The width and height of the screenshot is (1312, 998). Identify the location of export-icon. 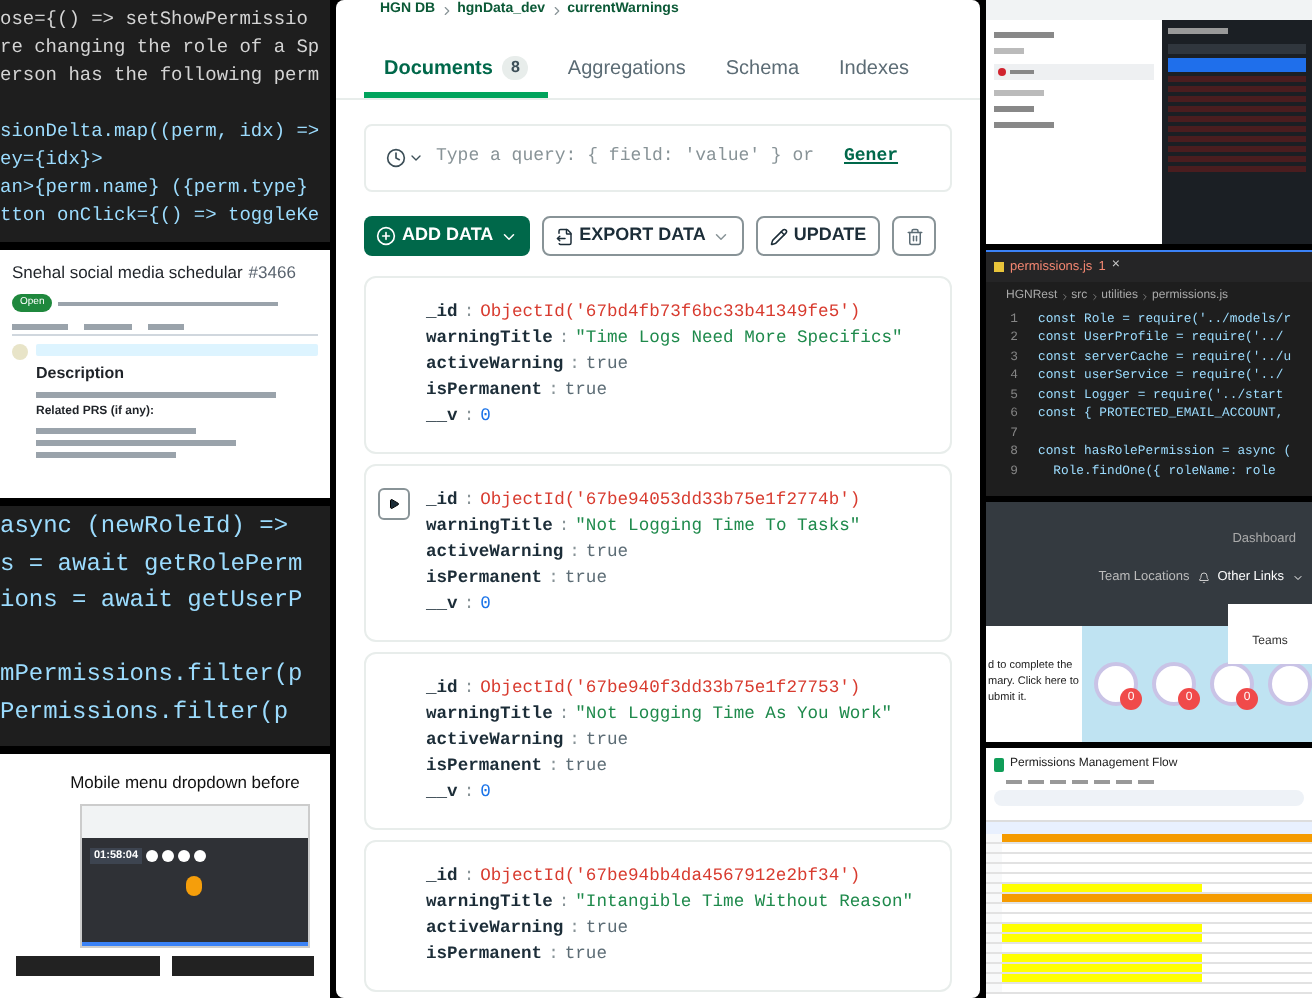
(564, 236).